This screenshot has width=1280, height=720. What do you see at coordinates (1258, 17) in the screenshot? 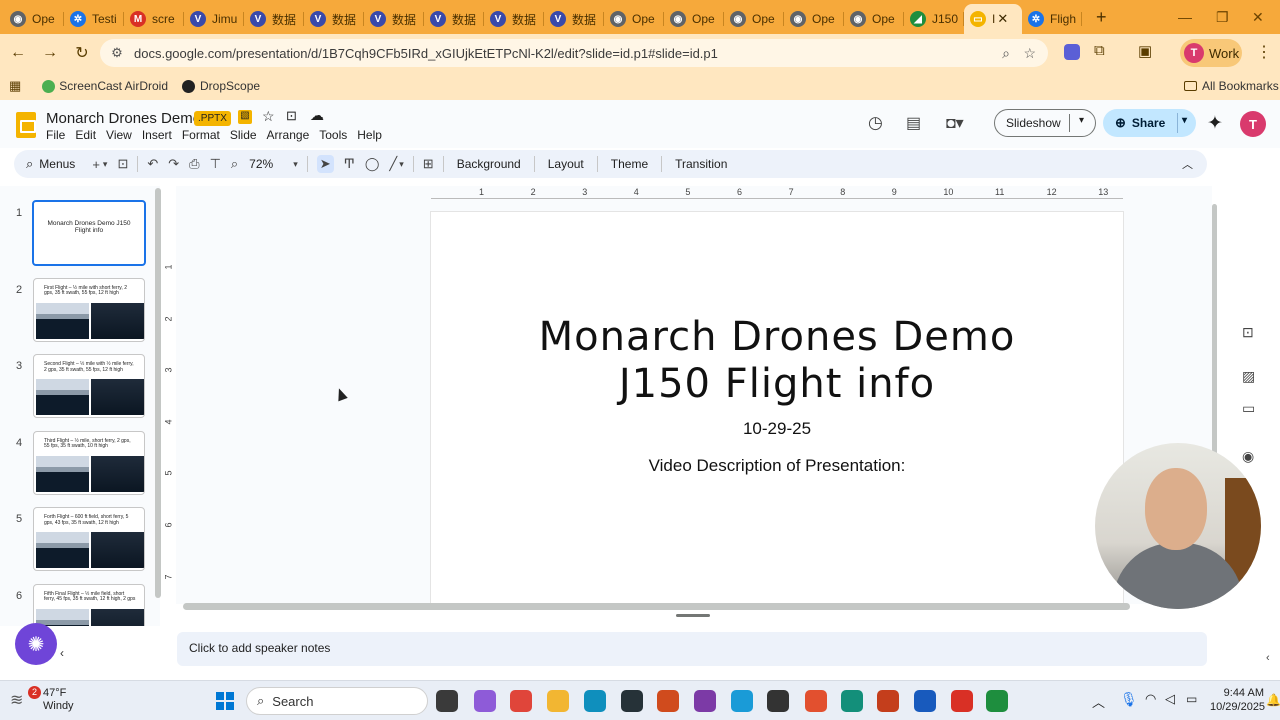
I see `close-window-icon: ✕` at bounding box center [1258, 17].